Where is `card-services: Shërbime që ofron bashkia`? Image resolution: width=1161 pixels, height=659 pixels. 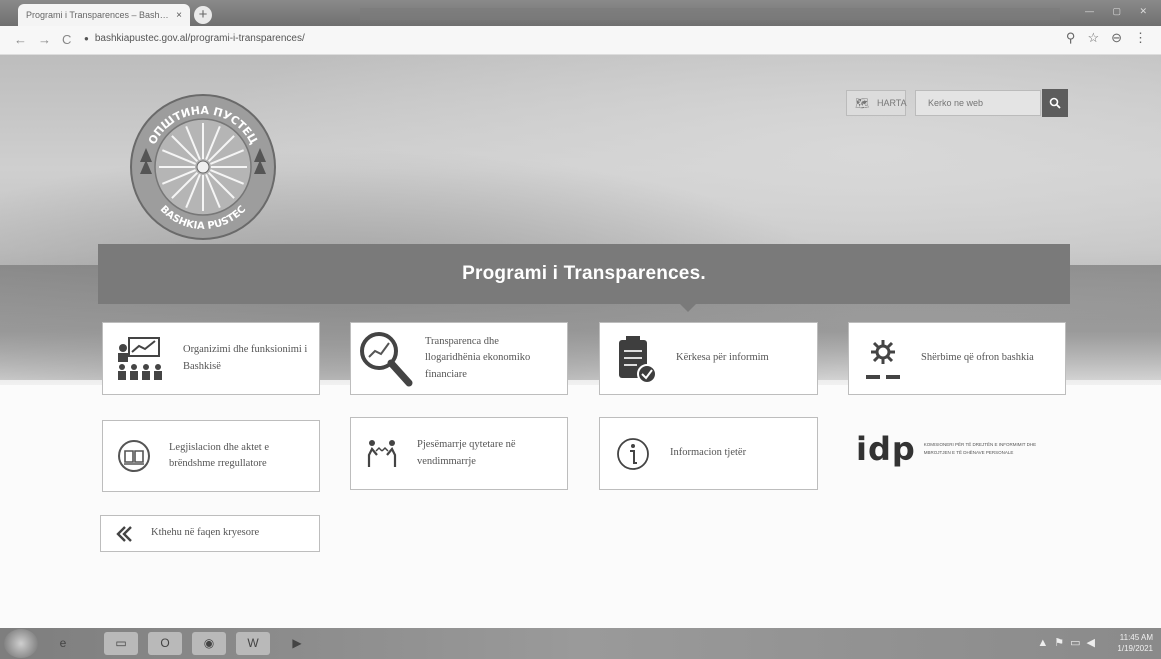
card-services: Shërbime që ofron bashkia is located at coordinates (957, 358).